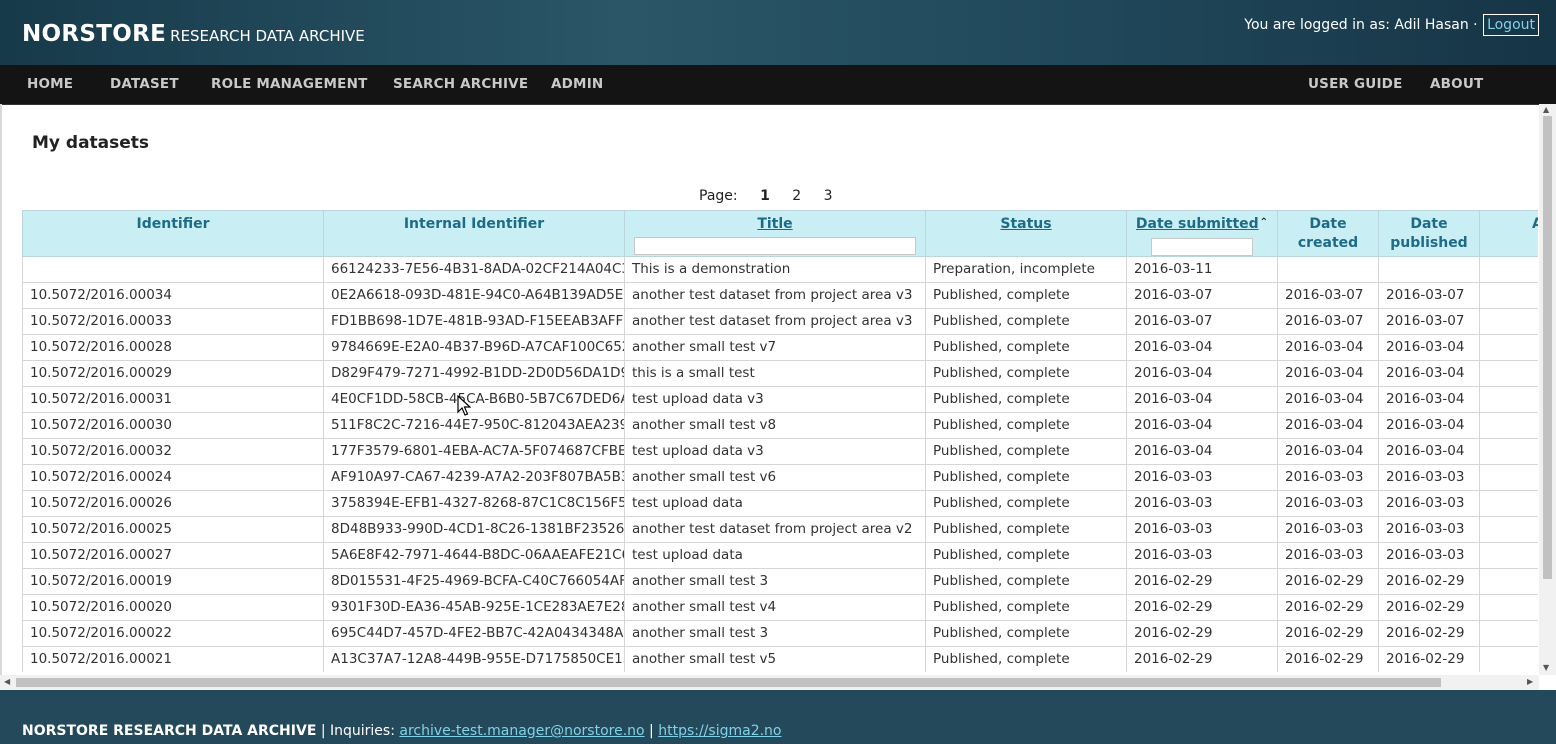 This screenshot has height=744, width=1556. What do you see at coordinates (765, 196) in the screenshot?
I see `page-link-1: 1` at bounding box center [765, 196].